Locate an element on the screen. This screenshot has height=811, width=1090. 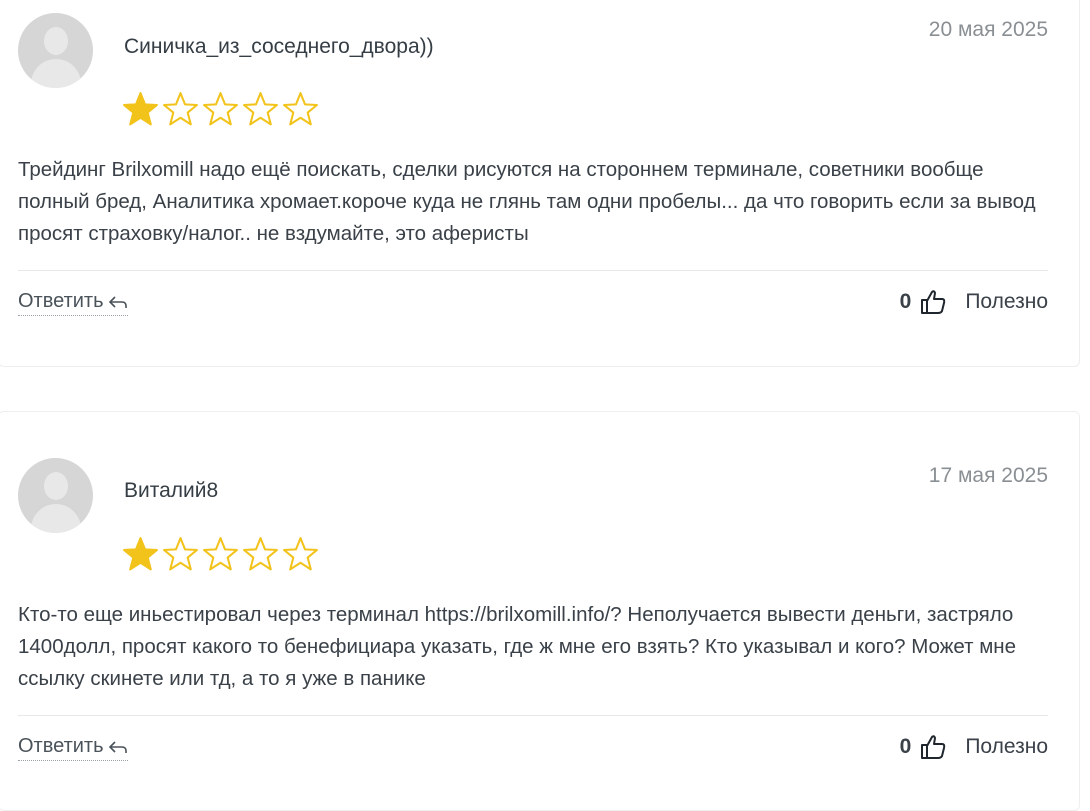
review-author: Виталий8 is located at coordinates (171, 490).